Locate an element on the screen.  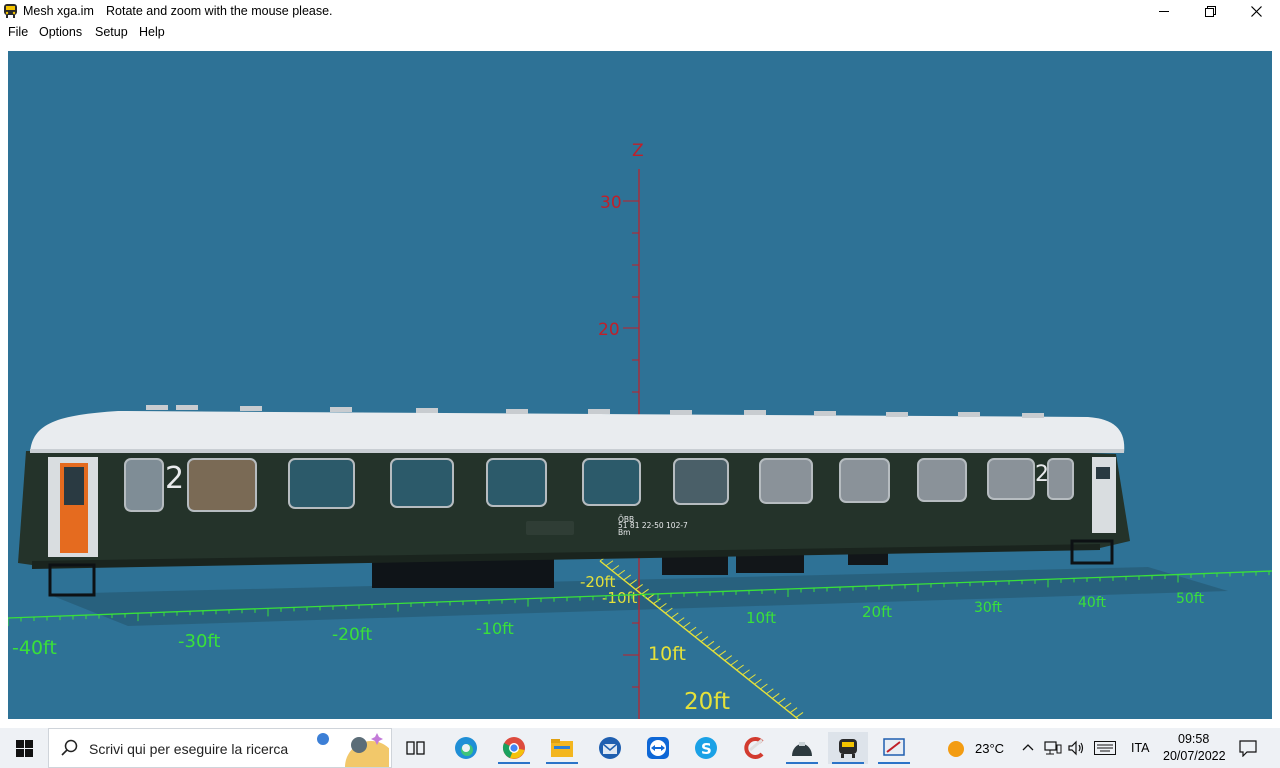
menu-setup: Setup is located at coordinates (111, 32).